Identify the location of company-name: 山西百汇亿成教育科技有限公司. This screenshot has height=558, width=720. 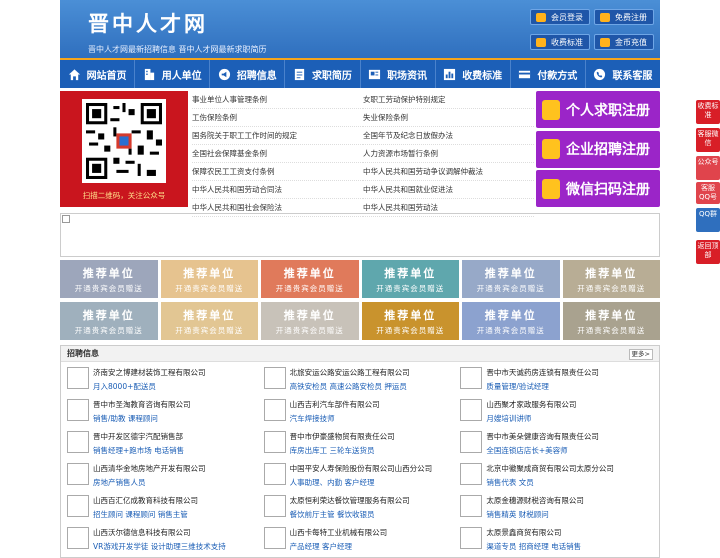
(177, 500).